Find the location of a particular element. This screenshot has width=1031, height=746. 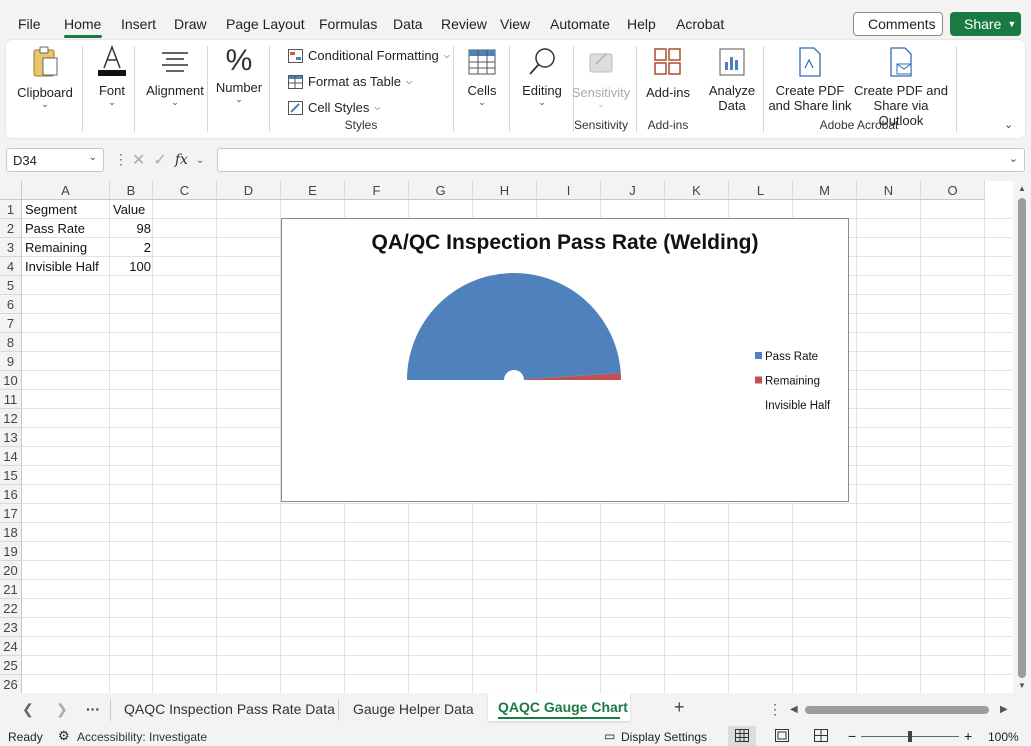

column-header-i: I is located at coordinates (569, 190).